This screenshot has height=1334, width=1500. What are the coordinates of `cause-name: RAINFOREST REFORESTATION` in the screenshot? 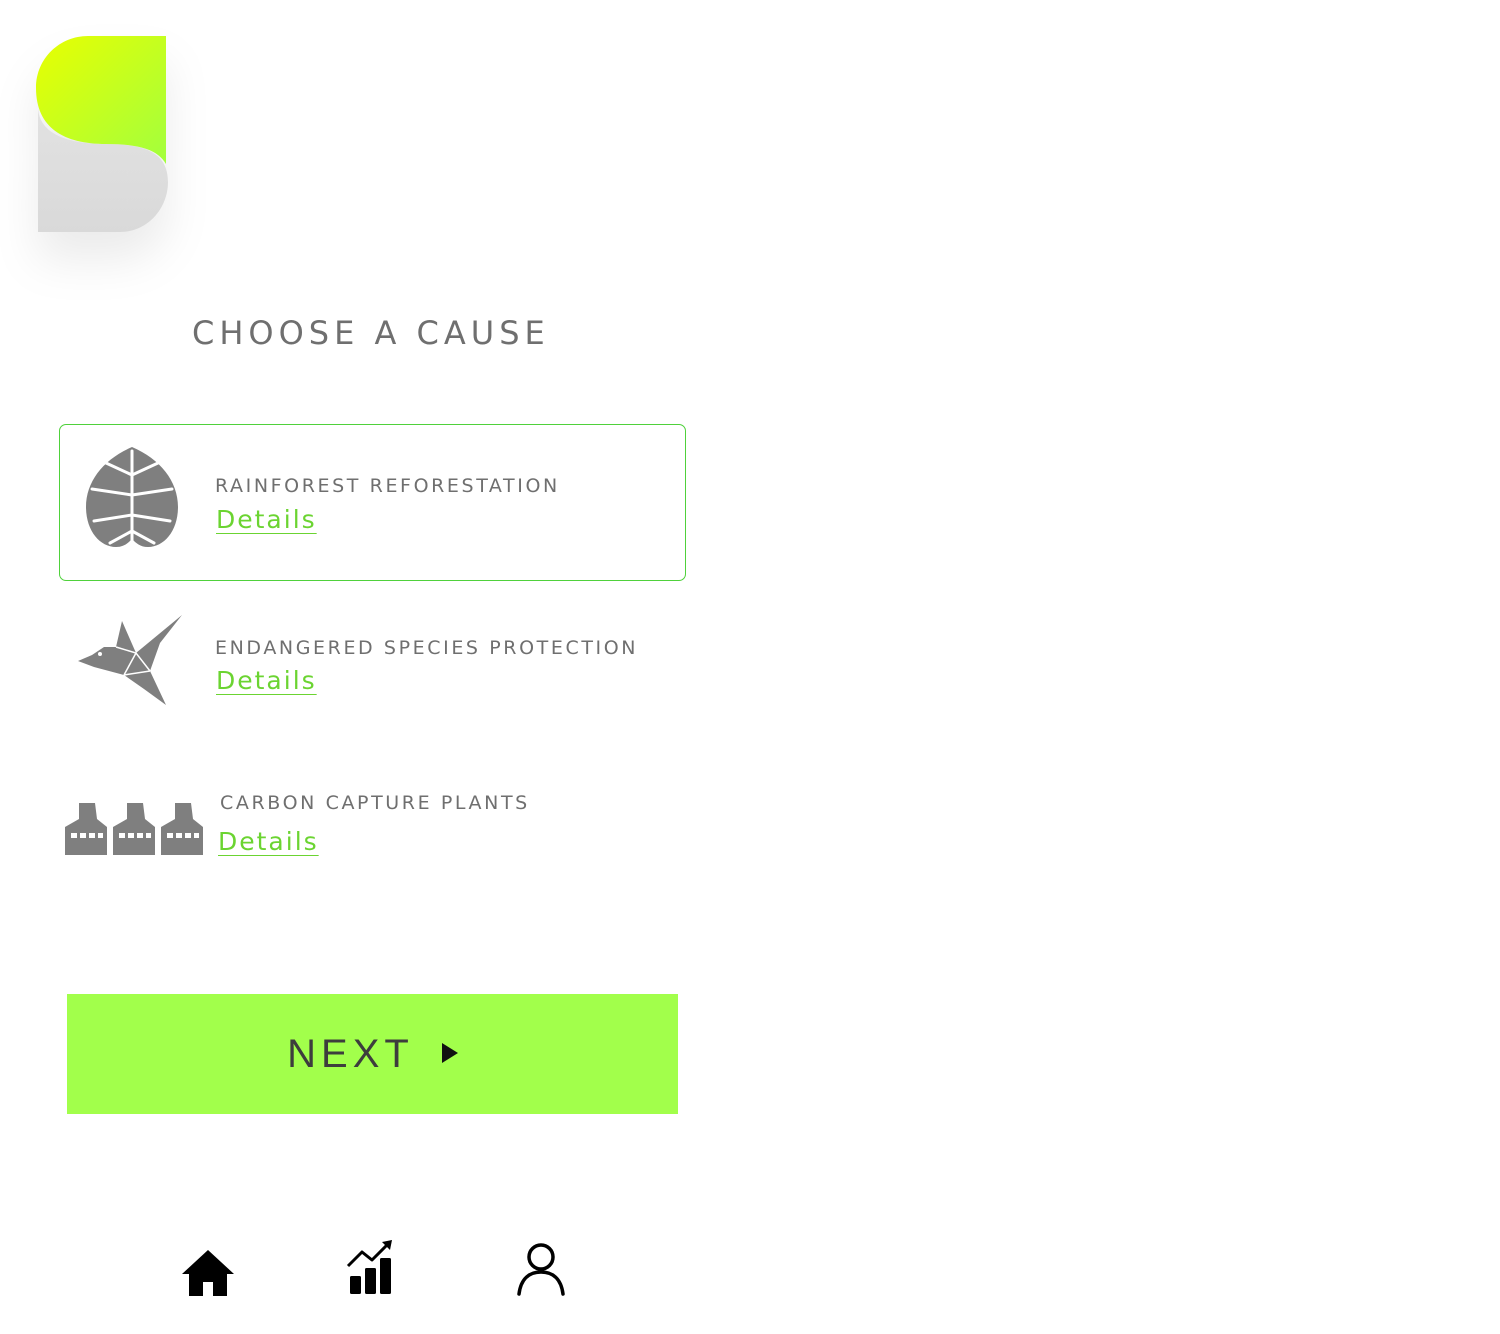 It's located at (387, 486).